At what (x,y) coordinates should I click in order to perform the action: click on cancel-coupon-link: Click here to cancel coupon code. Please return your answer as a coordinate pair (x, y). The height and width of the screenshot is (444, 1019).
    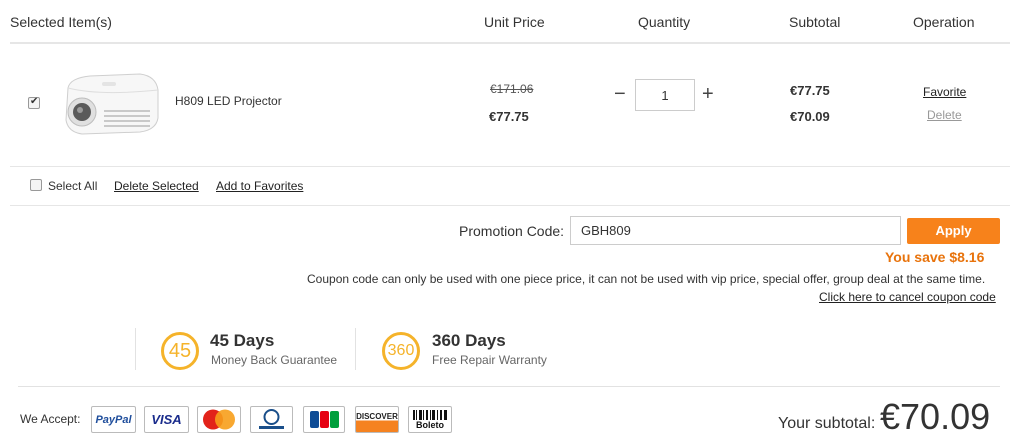
    Looking at the image, I should click on (907, 297).